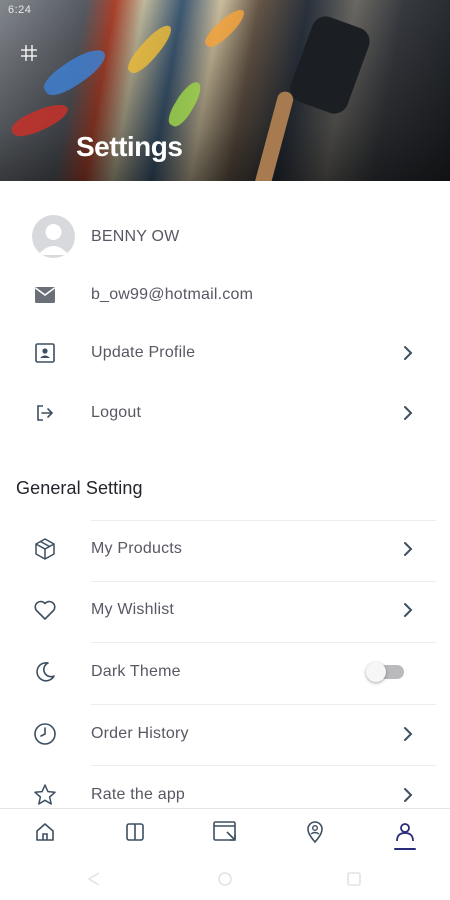 The height and width of the screenshot is (900, 450). I want to click on profile-name: BENNY OW, so click(135, 236).